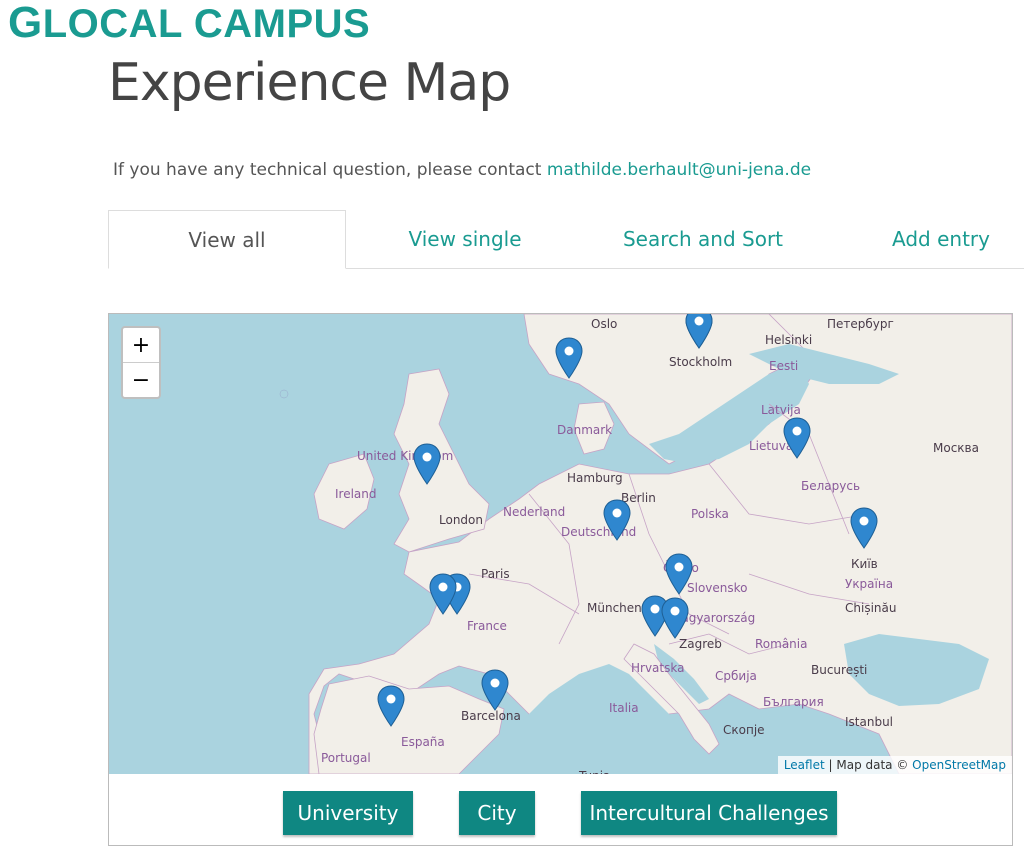 This screenshot has height=849, width=1024. I want to click on zoom-out-button: −, so click(141, 379).